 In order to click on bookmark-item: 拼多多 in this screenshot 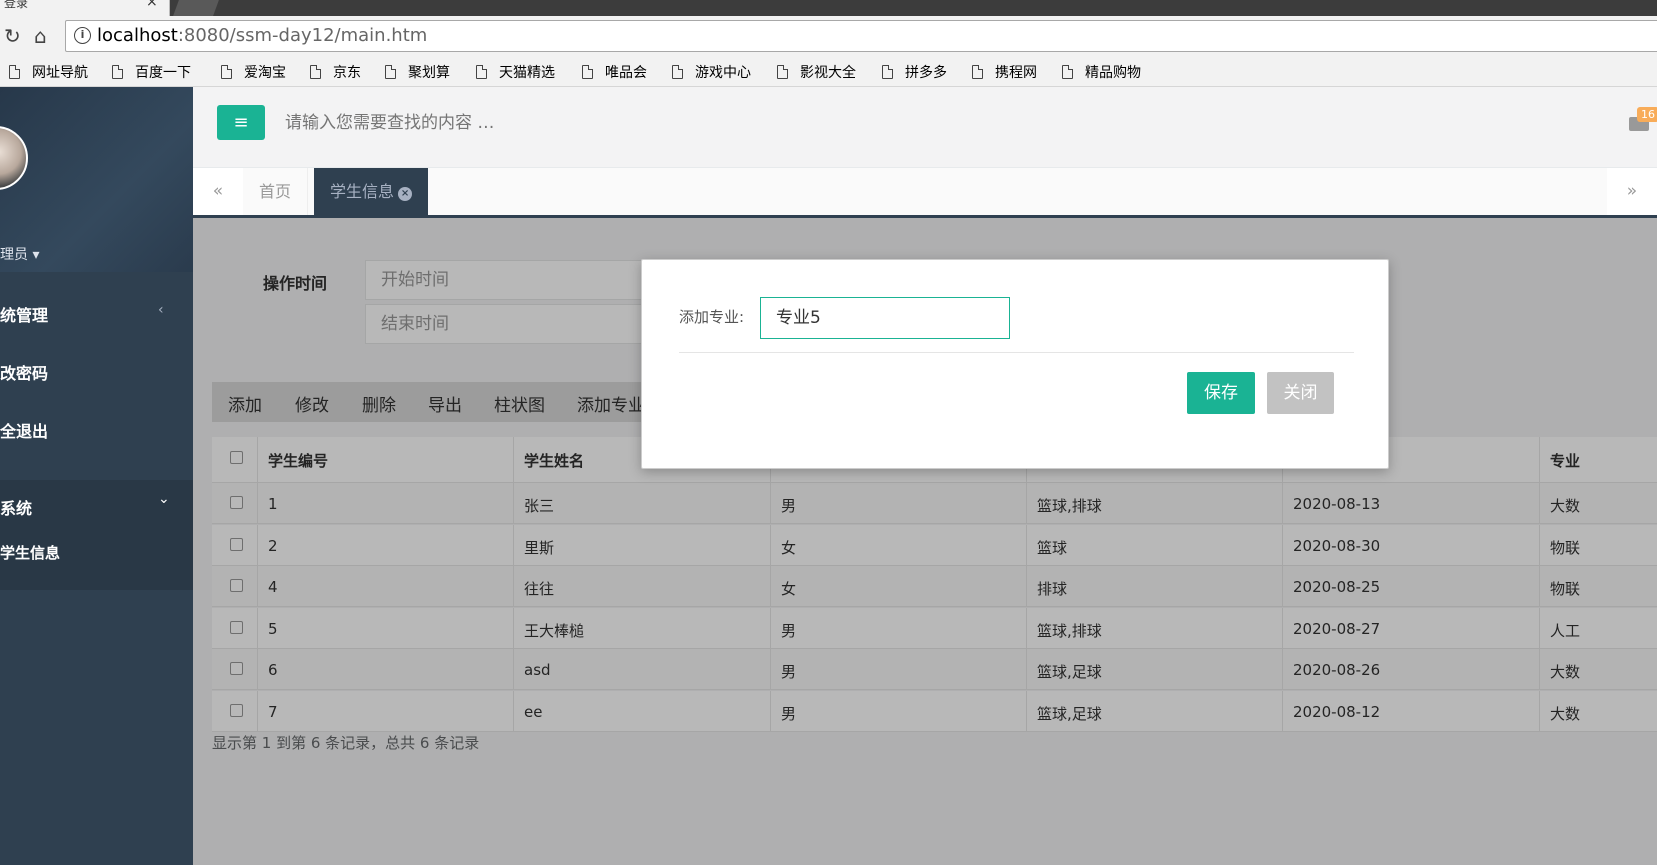, I will do `click(914, 72)`.